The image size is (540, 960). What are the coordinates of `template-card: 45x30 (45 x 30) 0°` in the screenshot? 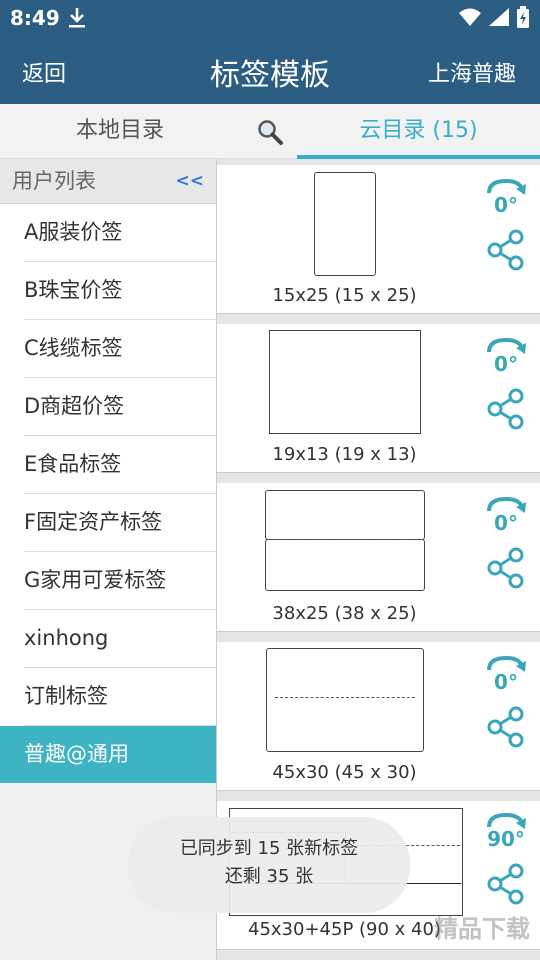 It's located at (378, 716).